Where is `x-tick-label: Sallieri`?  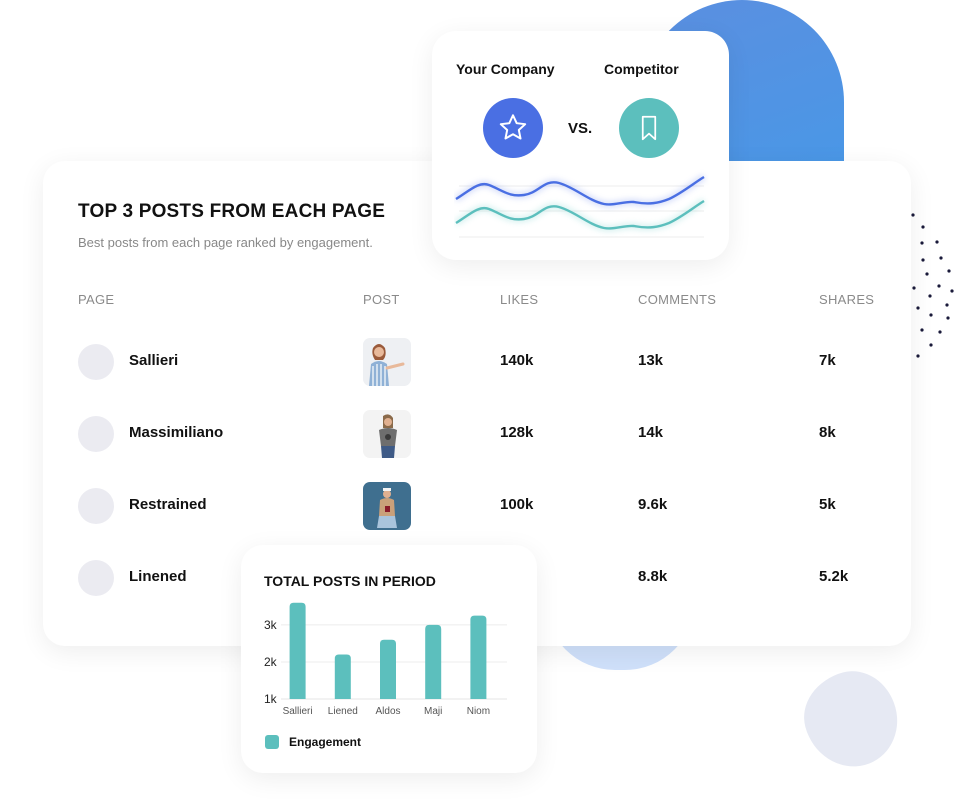 x-tick-label: Sallieri is located at coordinates (298, 711).